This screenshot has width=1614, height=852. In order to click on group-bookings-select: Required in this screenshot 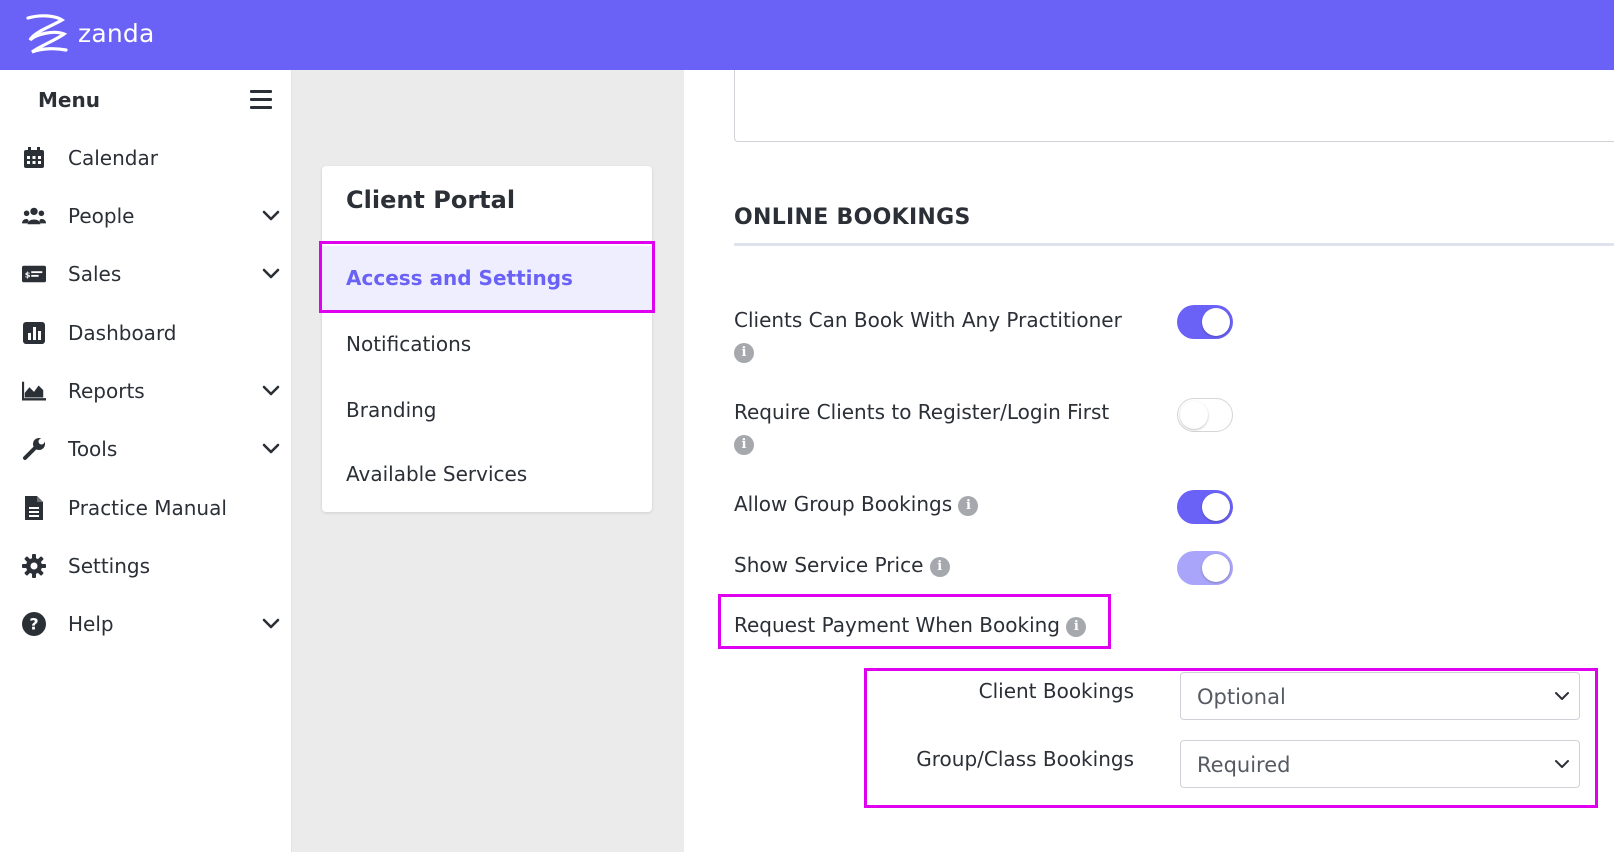, I will do `click(1380, 764)`.